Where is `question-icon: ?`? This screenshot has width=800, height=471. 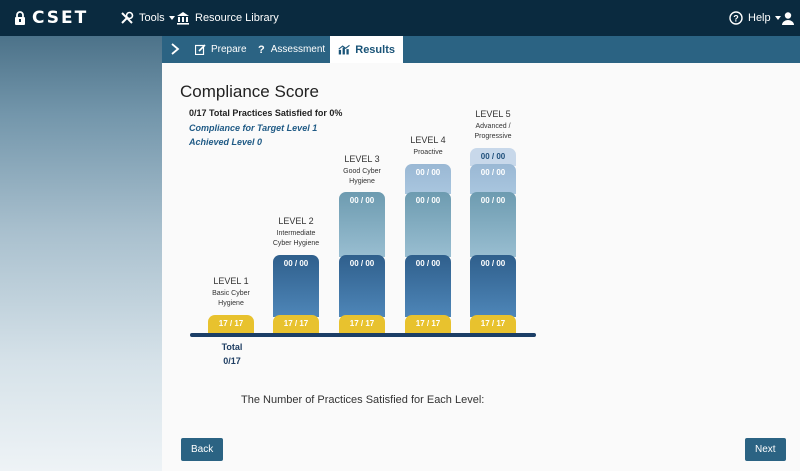
question-icon: ? is located at coordinates (261, 49).